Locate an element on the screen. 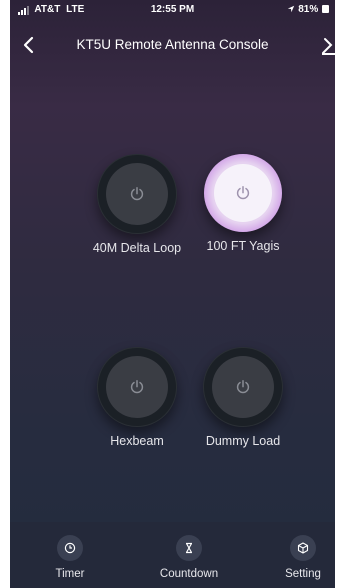 The image size is (338, 588). switch-label: Dummy Load is located at coordinates (243, 441).